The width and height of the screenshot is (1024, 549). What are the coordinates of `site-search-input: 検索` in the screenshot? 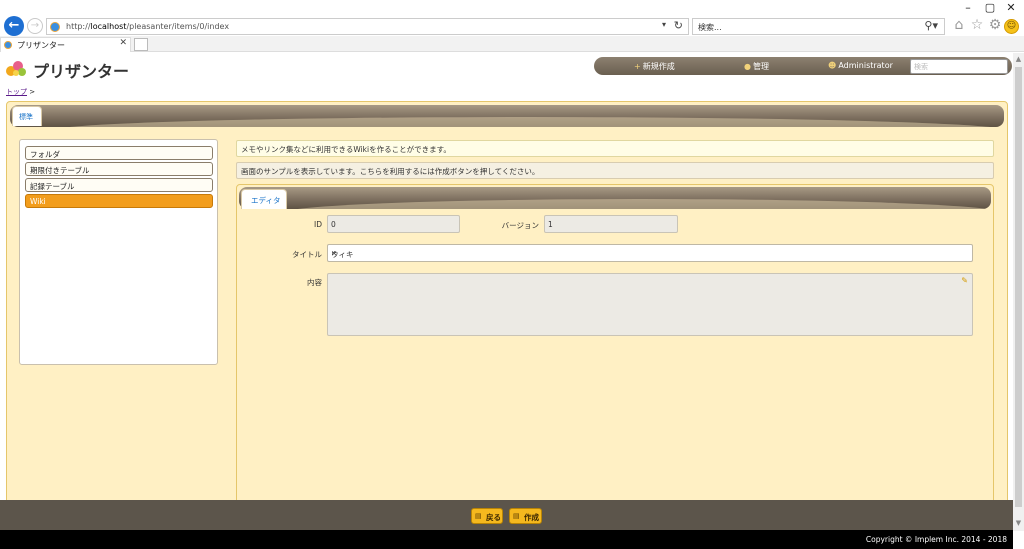 It's located at (959, 66).